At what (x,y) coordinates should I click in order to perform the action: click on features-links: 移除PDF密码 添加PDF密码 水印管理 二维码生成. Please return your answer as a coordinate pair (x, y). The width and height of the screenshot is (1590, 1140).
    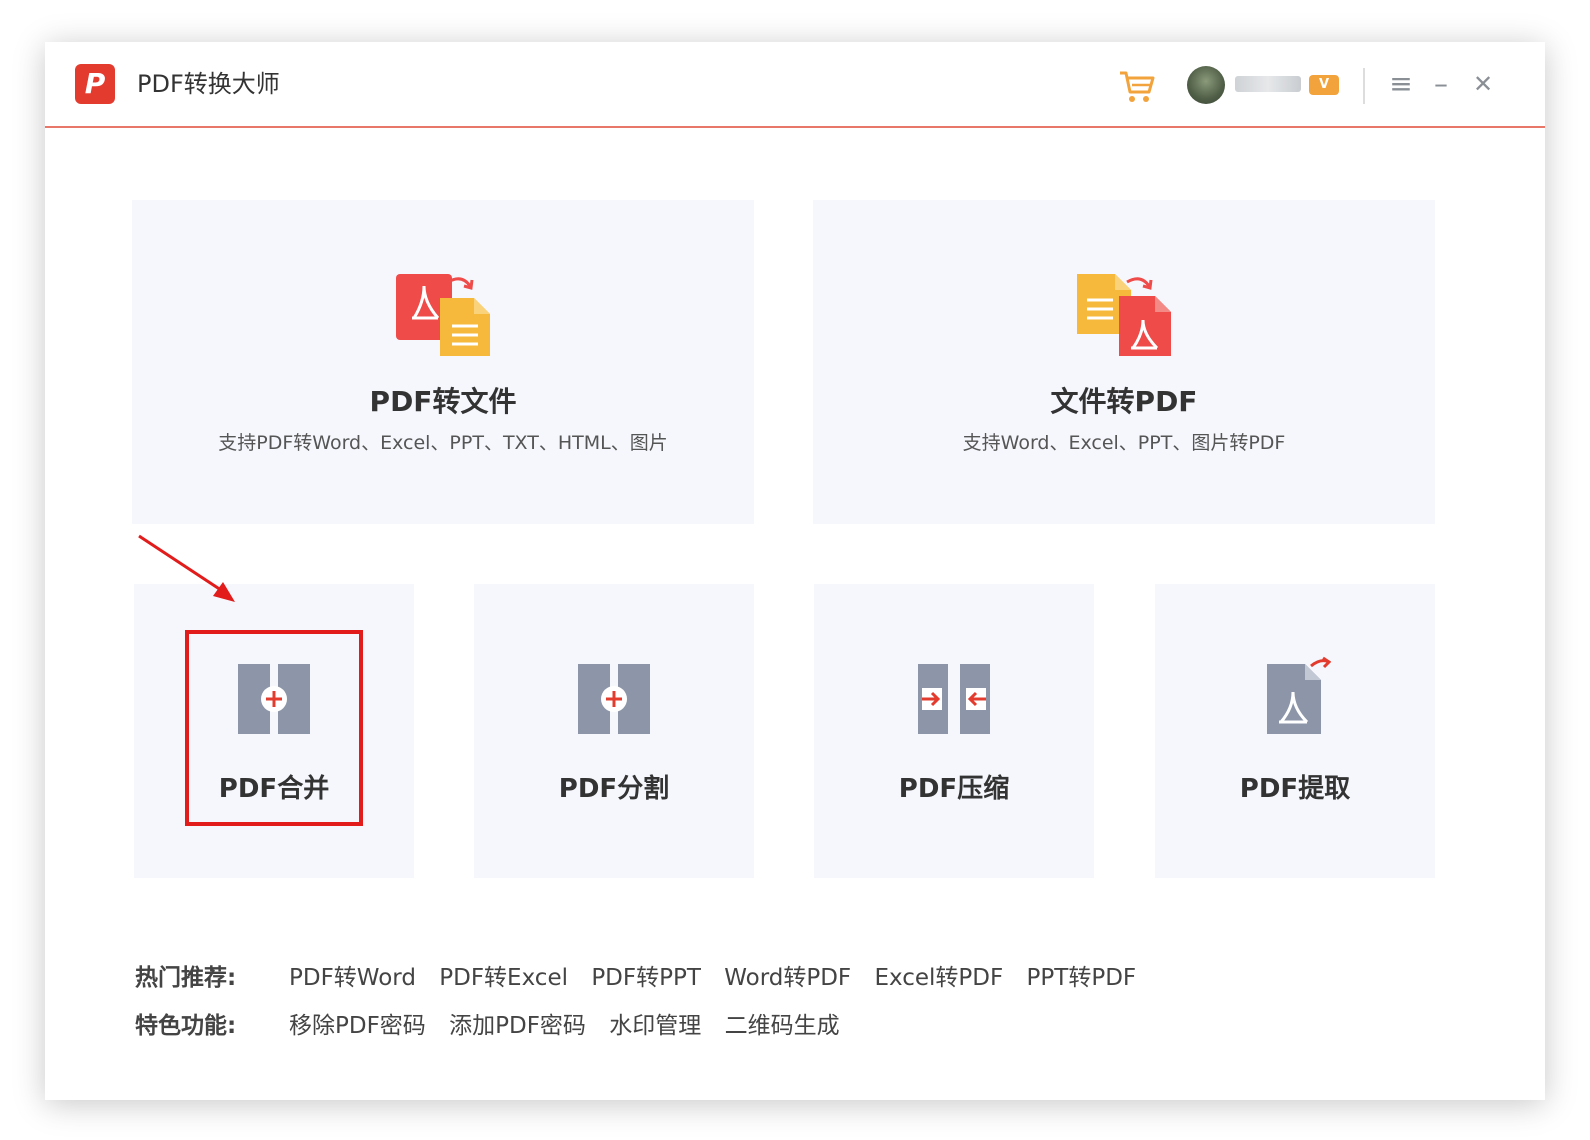
    Looking at the image, I should click on (572, 1023).